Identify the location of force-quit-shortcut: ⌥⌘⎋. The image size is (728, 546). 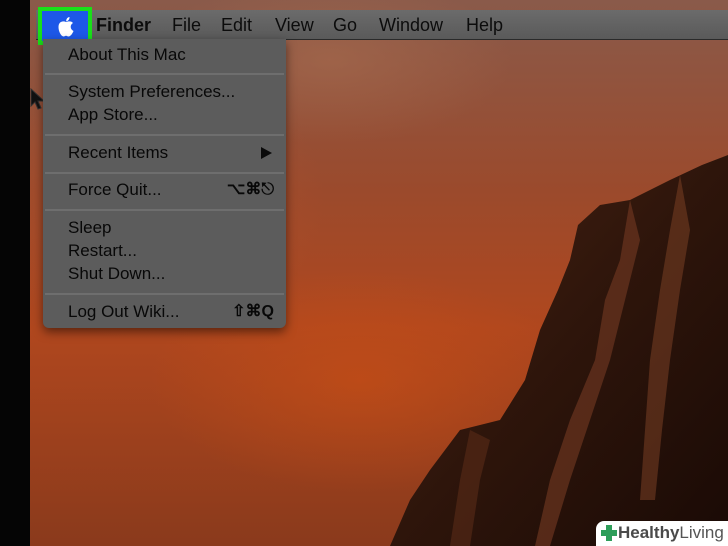
(250, 189).